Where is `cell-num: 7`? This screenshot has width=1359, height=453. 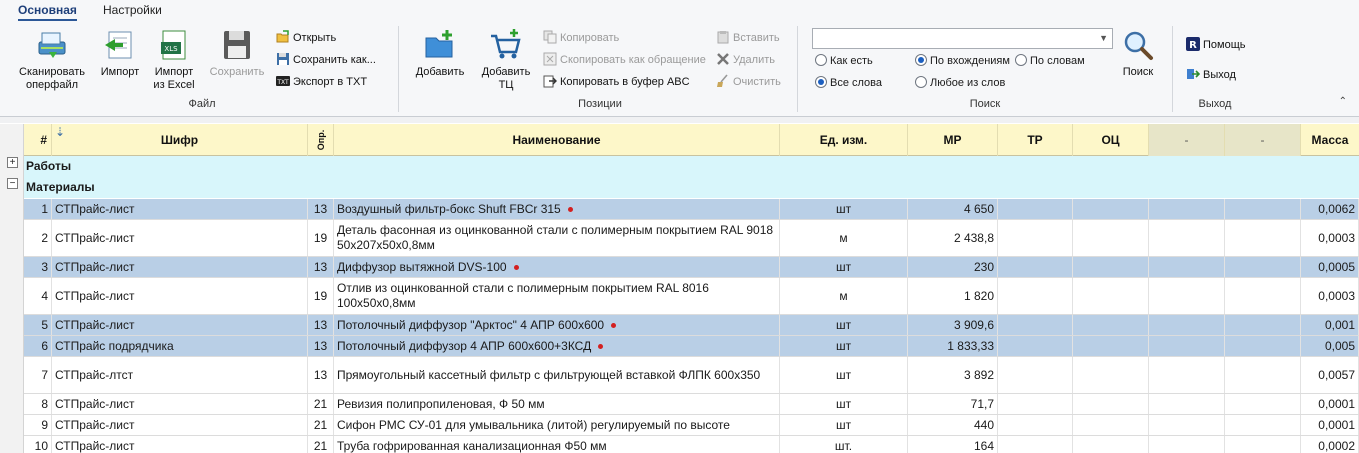 cell-num: 7 is located at coordinates (38, 375).